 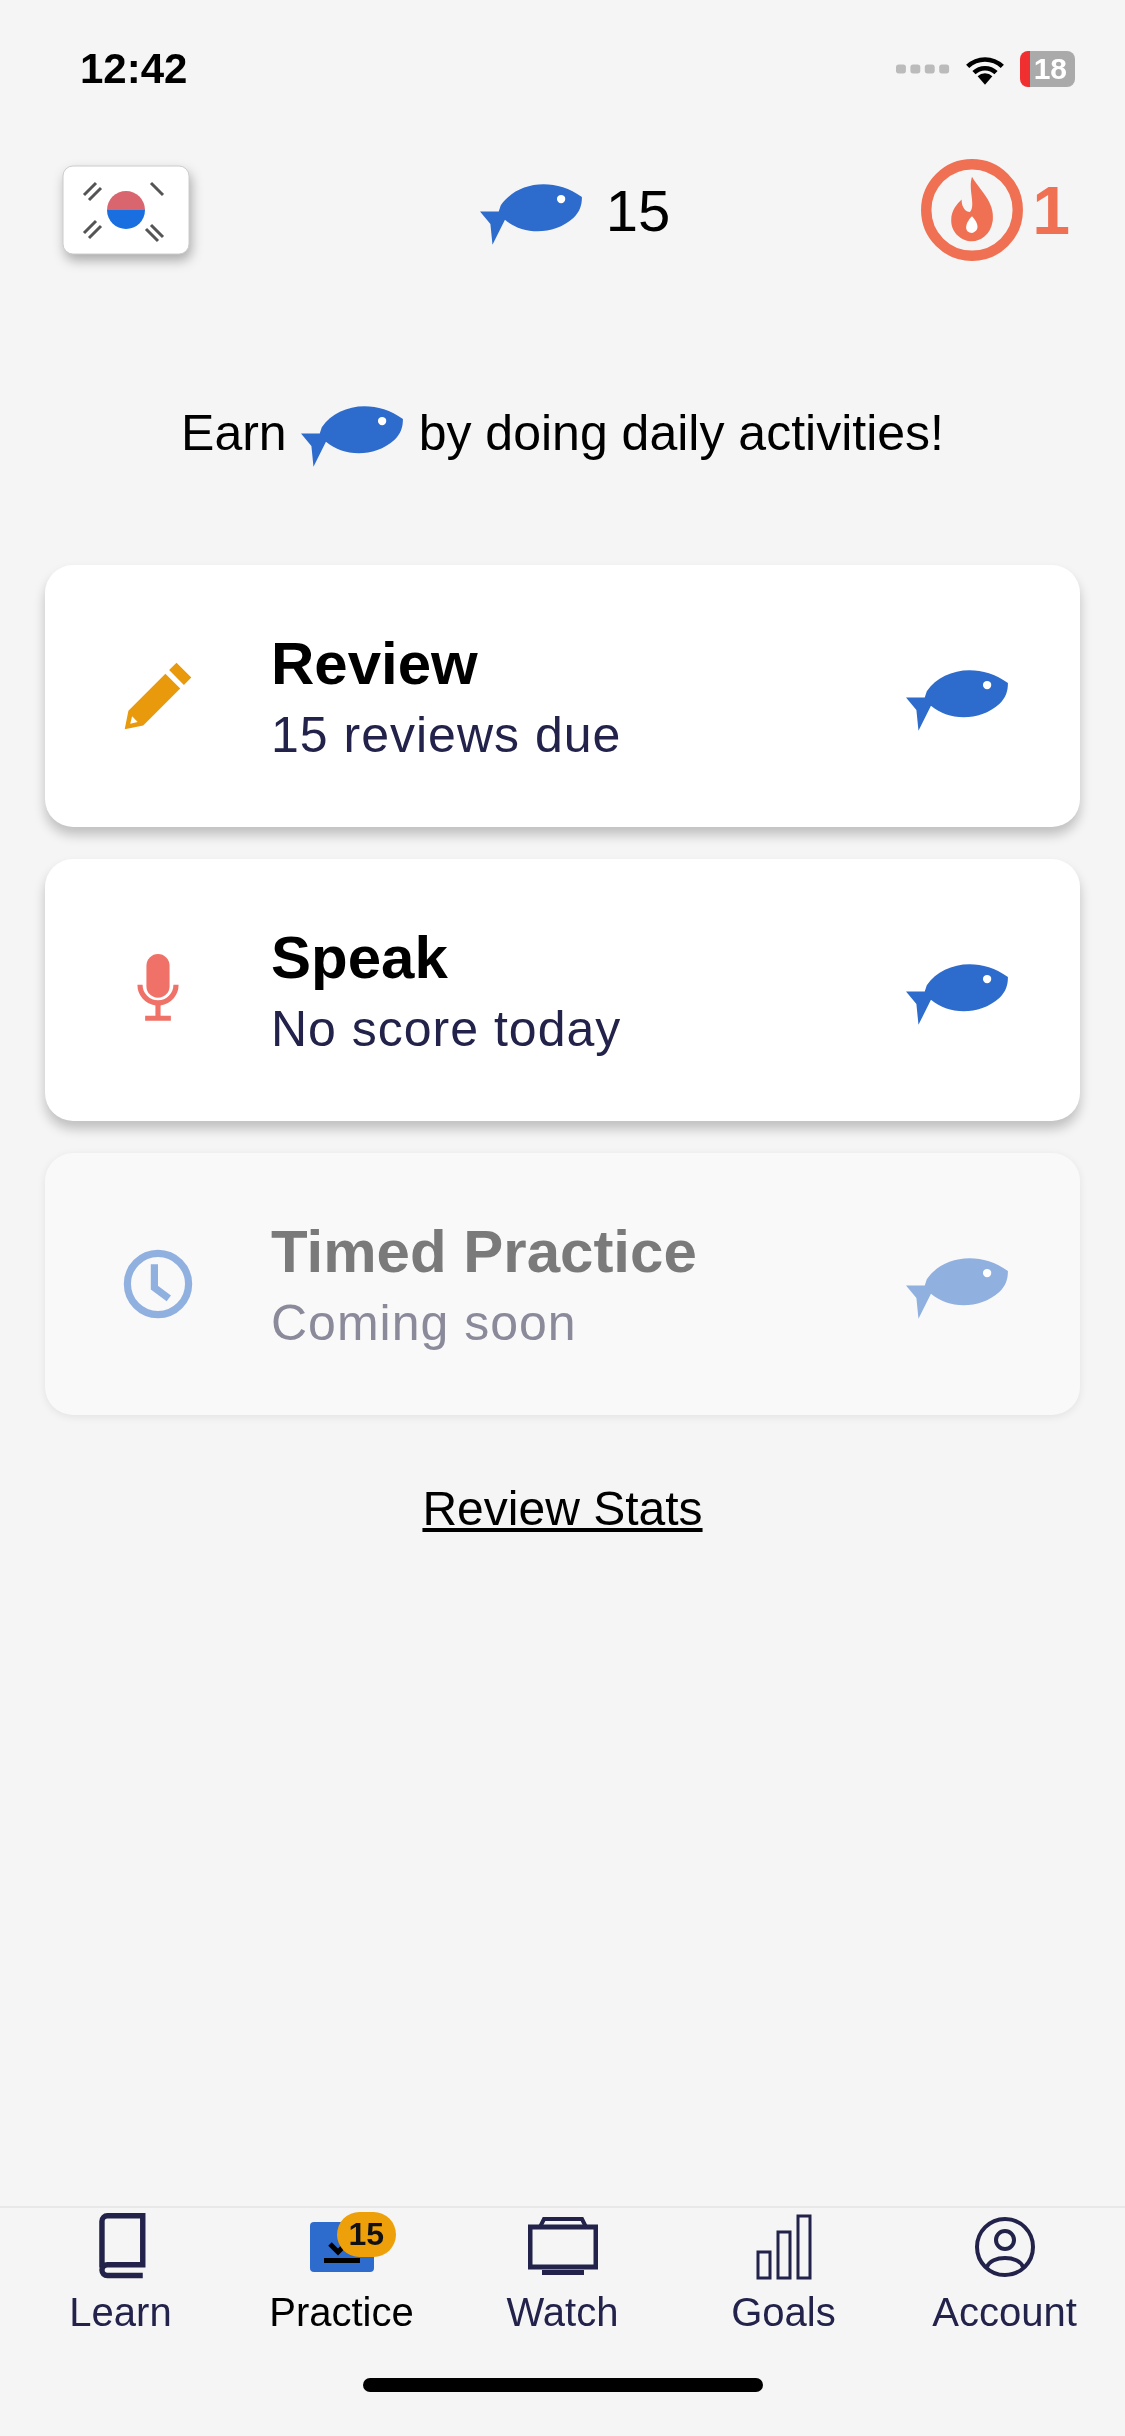 I want to click on card-title: Review, so click(x=375, y=663).